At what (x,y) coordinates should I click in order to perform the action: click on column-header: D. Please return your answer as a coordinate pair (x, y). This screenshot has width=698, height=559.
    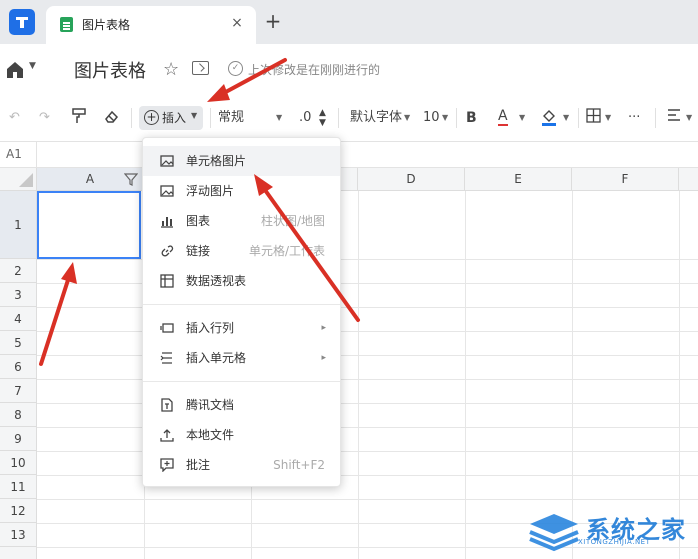
    Looking at the image, I should click on (411, 179).